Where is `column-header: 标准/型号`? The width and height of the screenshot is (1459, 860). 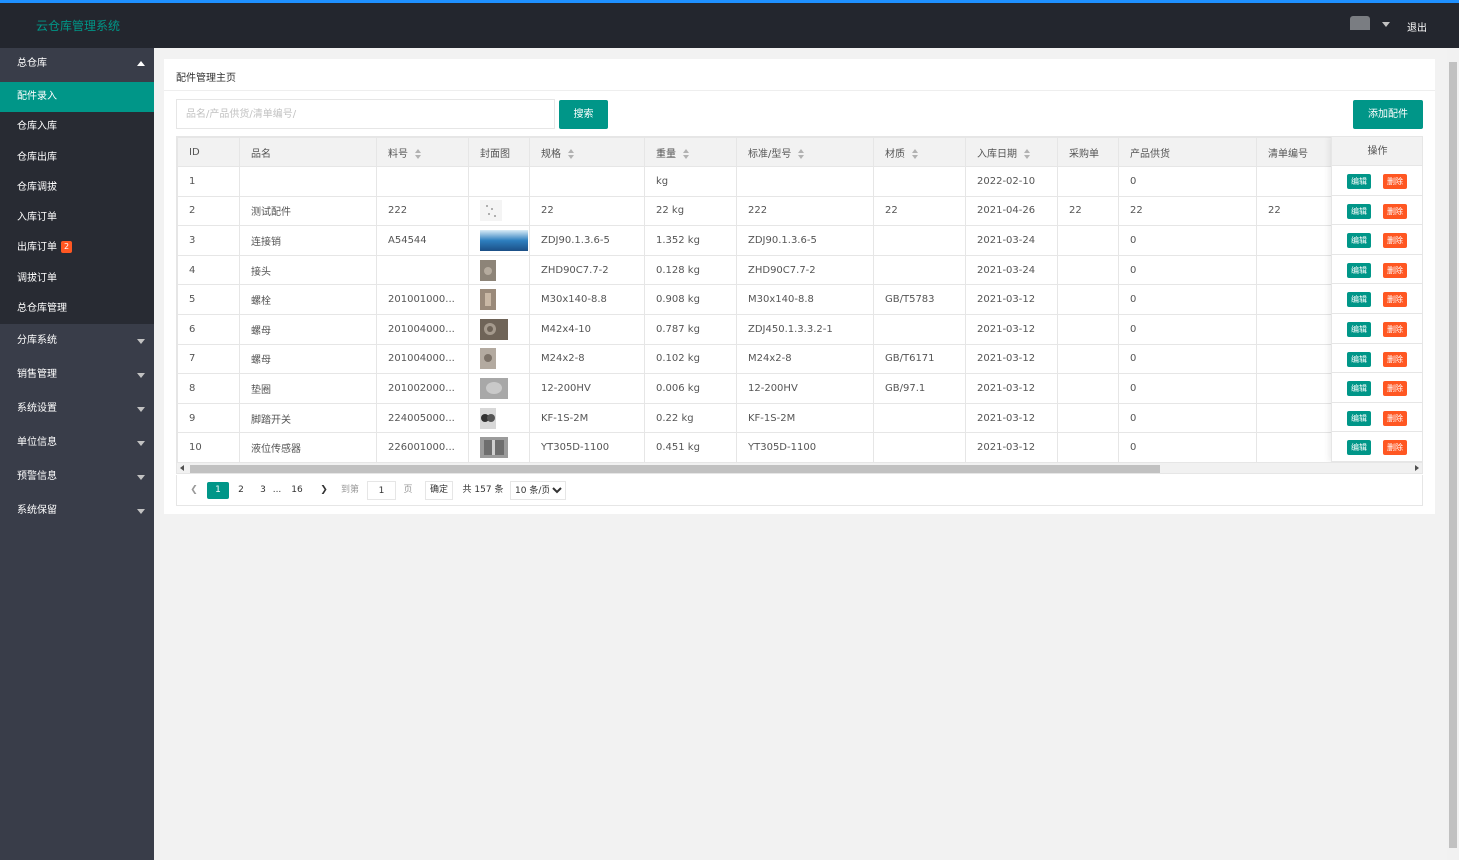 column-header: 标准/型号 is located at coordinates (805, 152).